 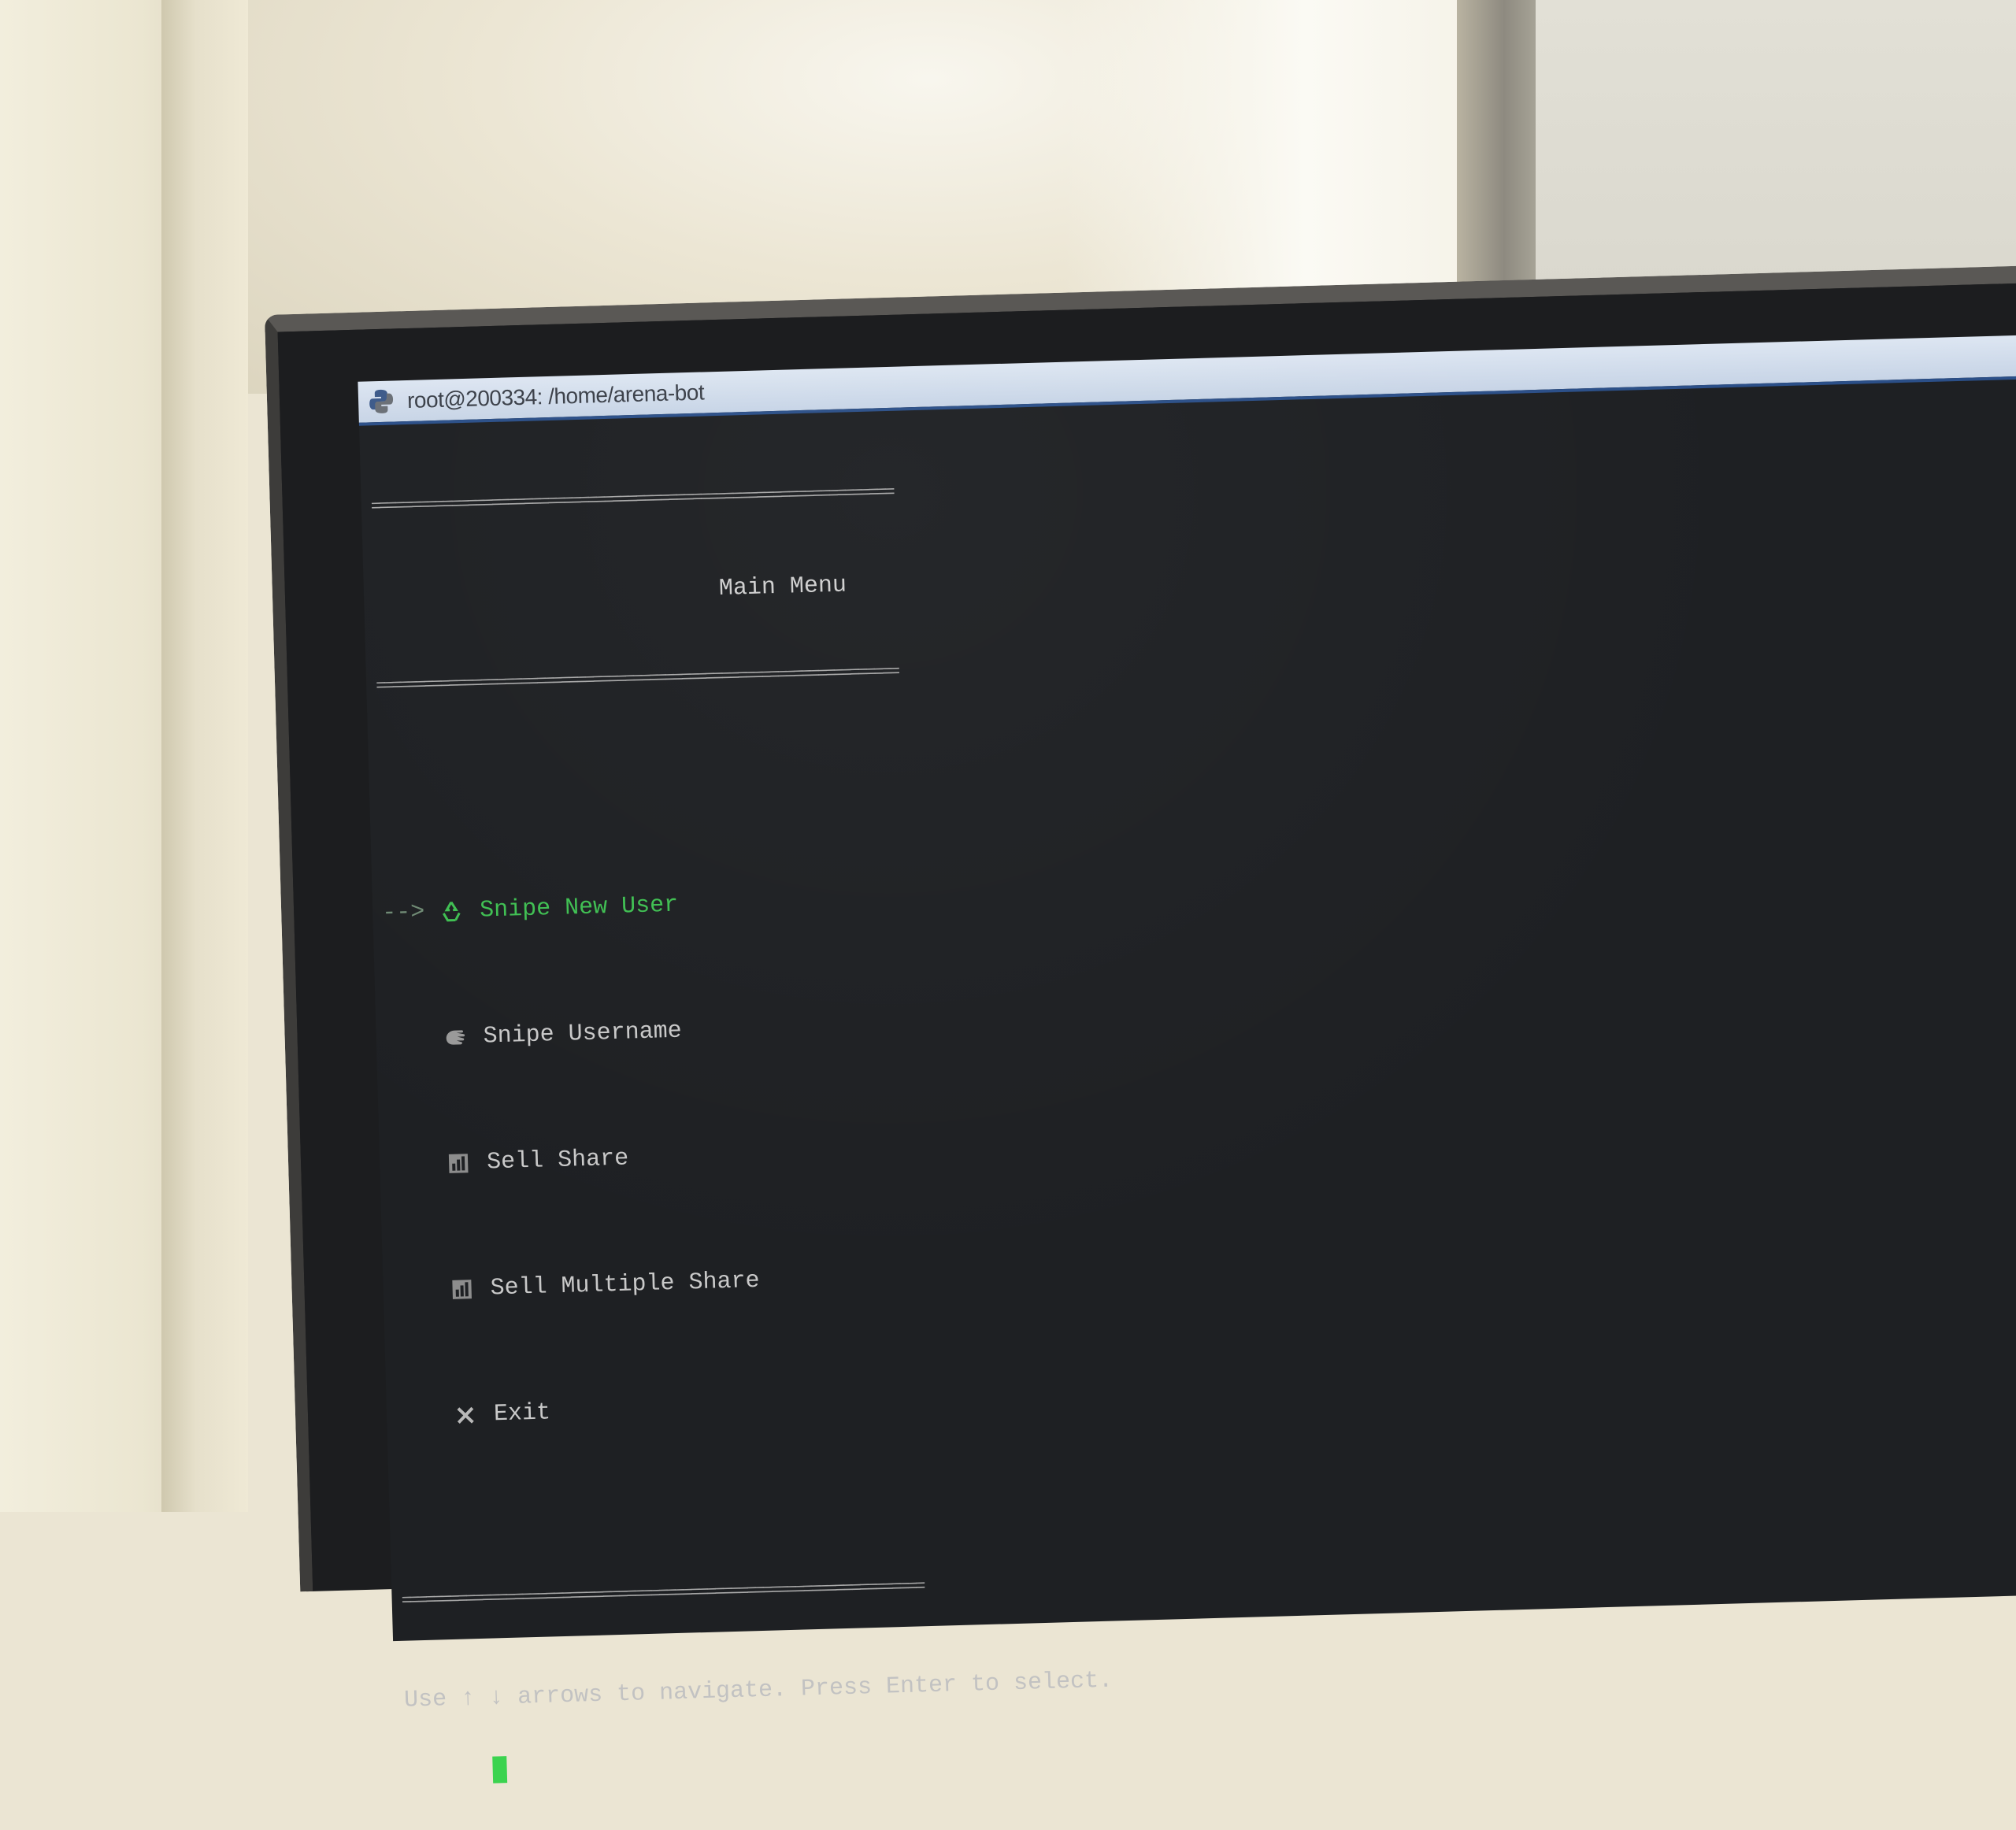 What do you see at coordinates (869, 1403) in the screenshot?
I see `menu-item-exit: Exit` at bounding box center [869, 1403].